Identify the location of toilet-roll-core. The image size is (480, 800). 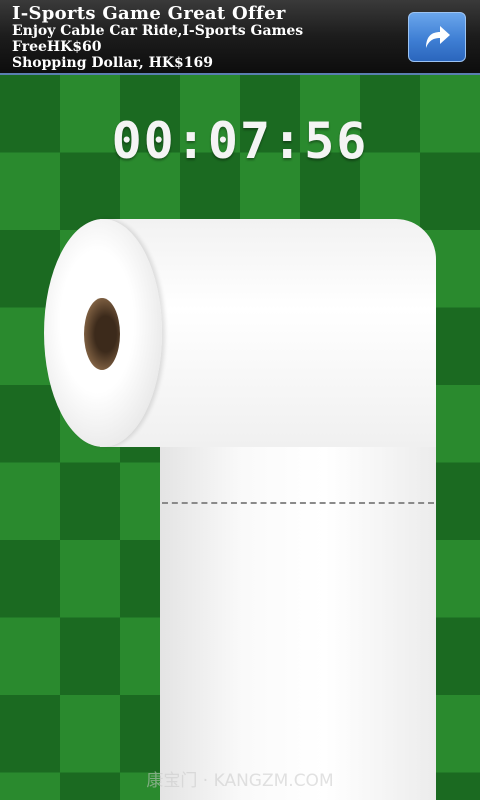
(102, 334).